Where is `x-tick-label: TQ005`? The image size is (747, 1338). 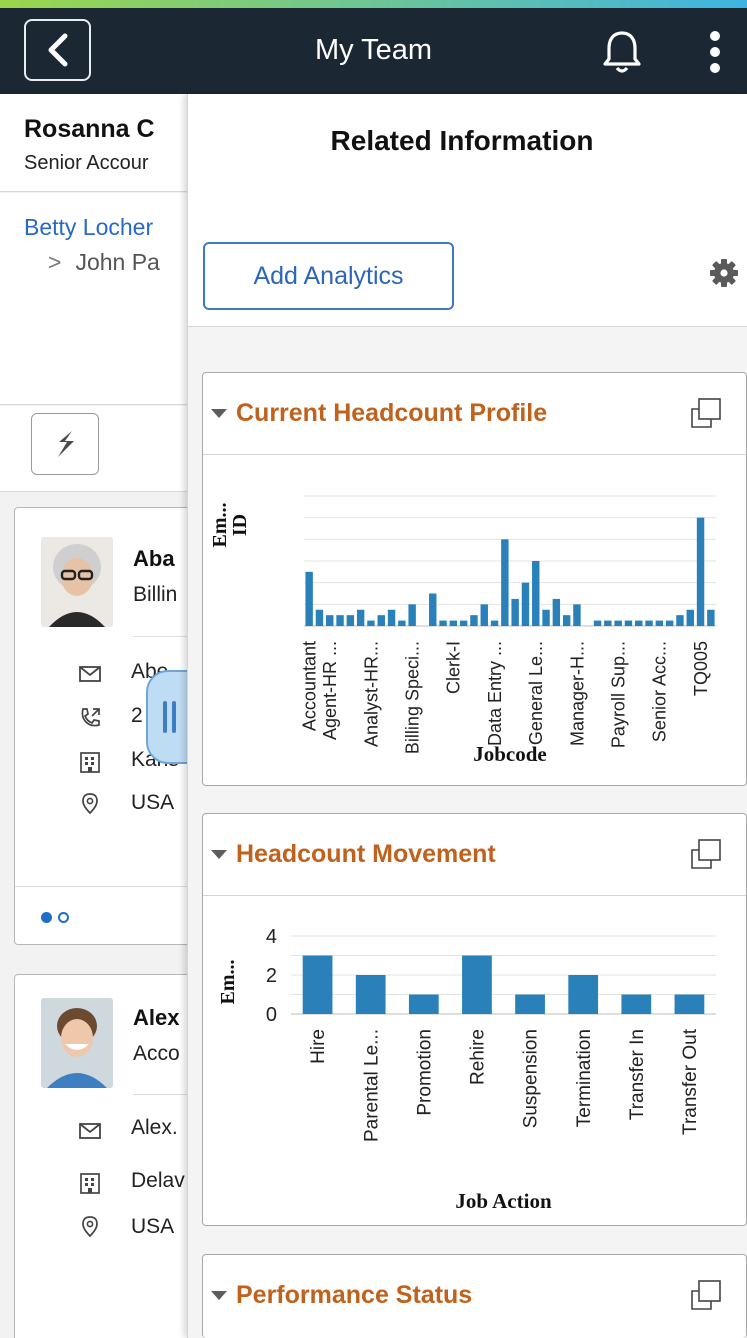
x-tick-label: TQ005 is located at coordinates (701, 668).